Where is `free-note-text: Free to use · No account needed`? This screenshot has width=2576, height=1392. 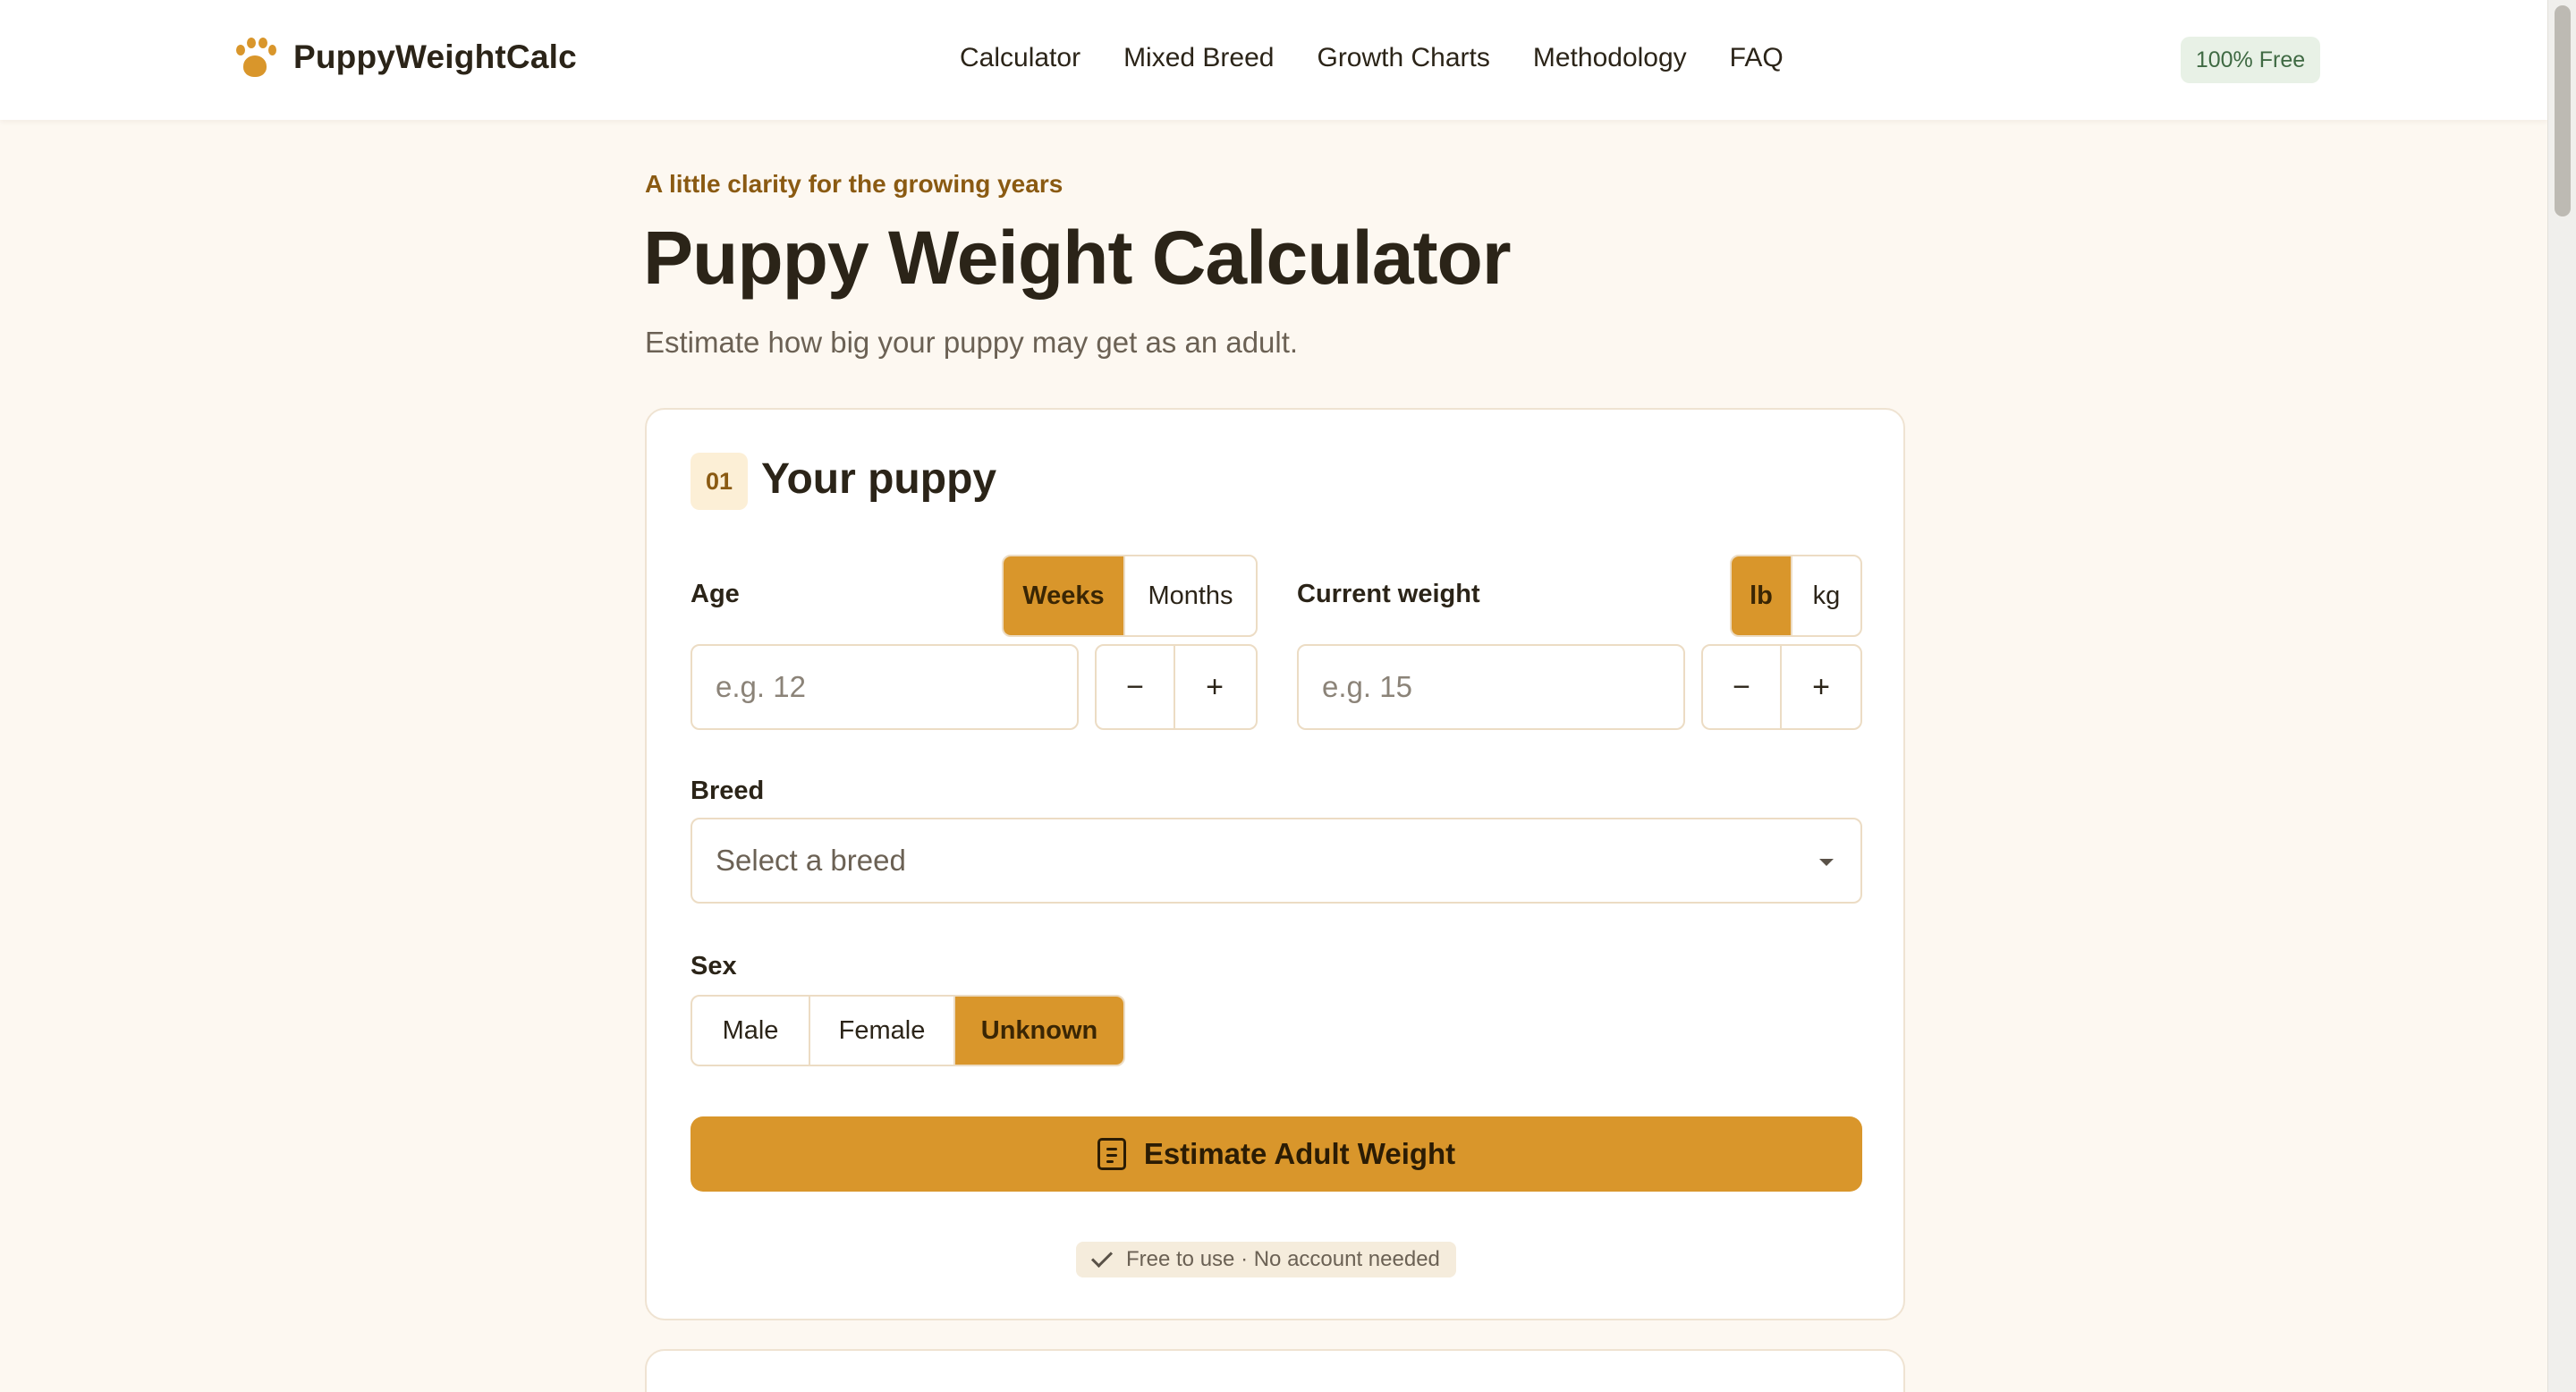
free-note-text: Free to use · No account needed is located at coordinates (1283, 1259).